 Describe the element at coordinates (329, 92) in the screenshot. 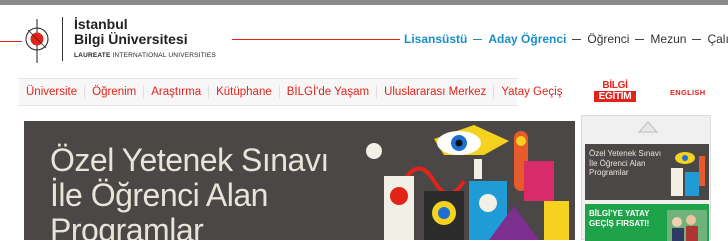

I see `main-nav-bilgide-yasam: BİLGİ'de Yaşam` at that location.